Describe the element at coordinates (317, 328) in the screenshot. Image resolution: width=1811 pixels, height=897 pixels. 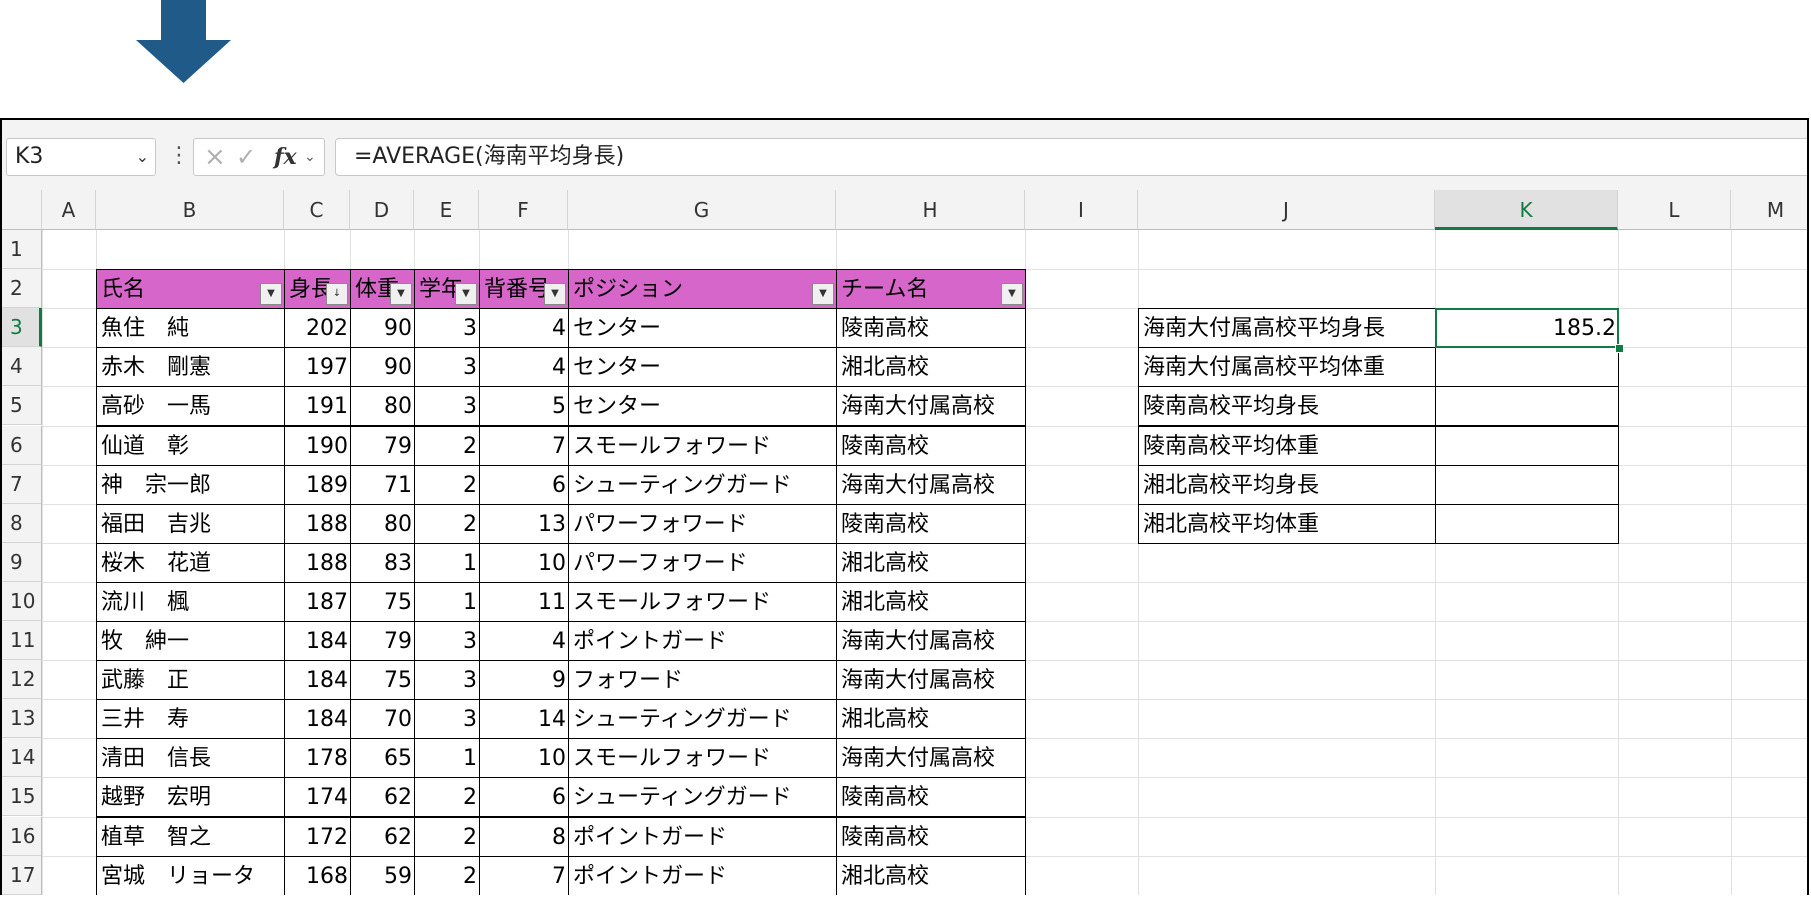
I see `table-cell: 202` at that location.